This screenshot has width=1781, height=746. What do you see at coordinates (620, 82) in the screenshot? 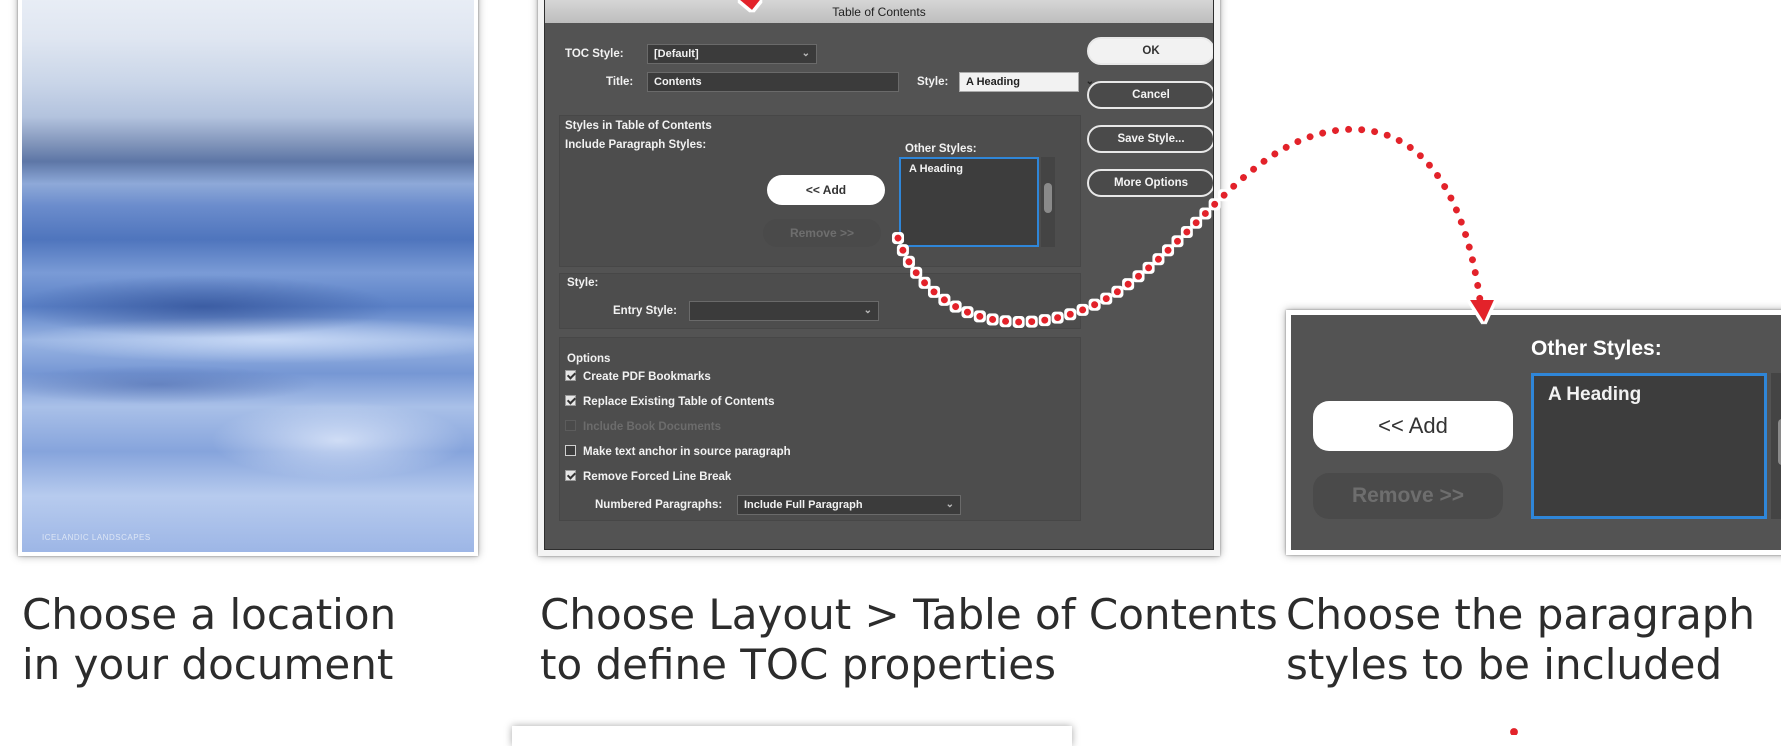
I see `title-label: Title:` at bounding box center [620, 82].